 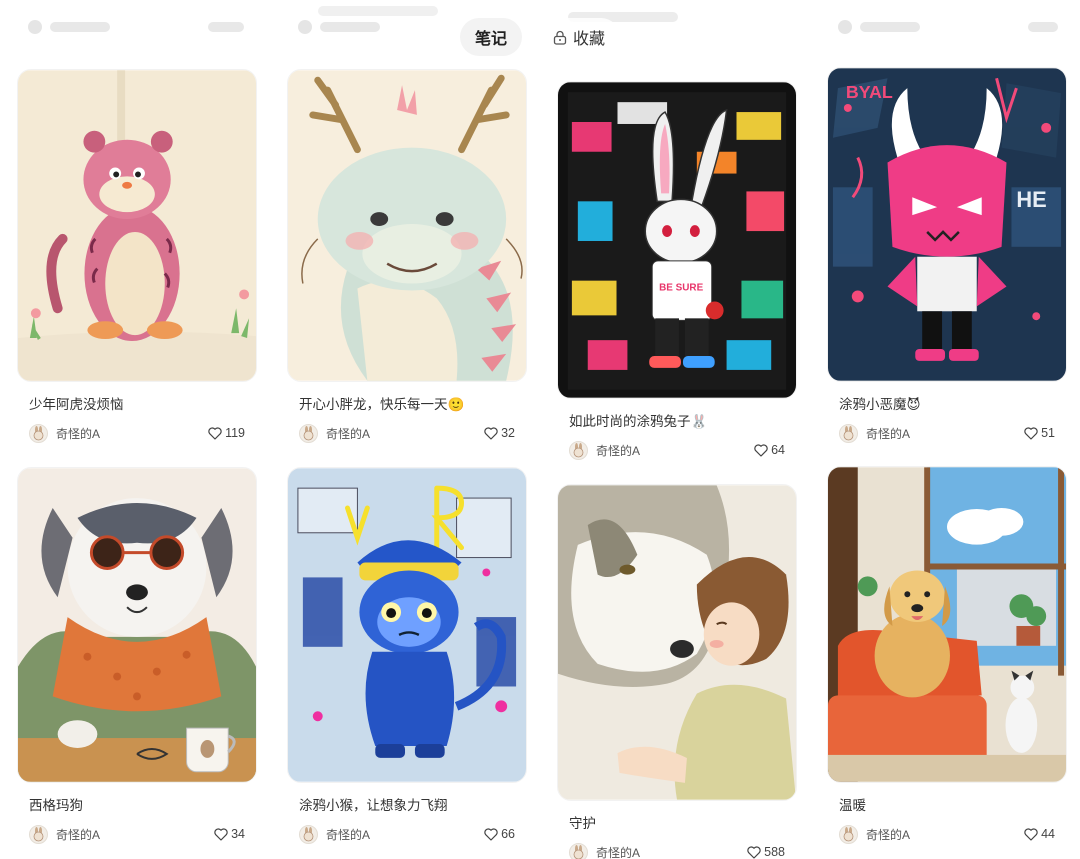 I want to click on like-button: 51, so click(x=1039, y=433).